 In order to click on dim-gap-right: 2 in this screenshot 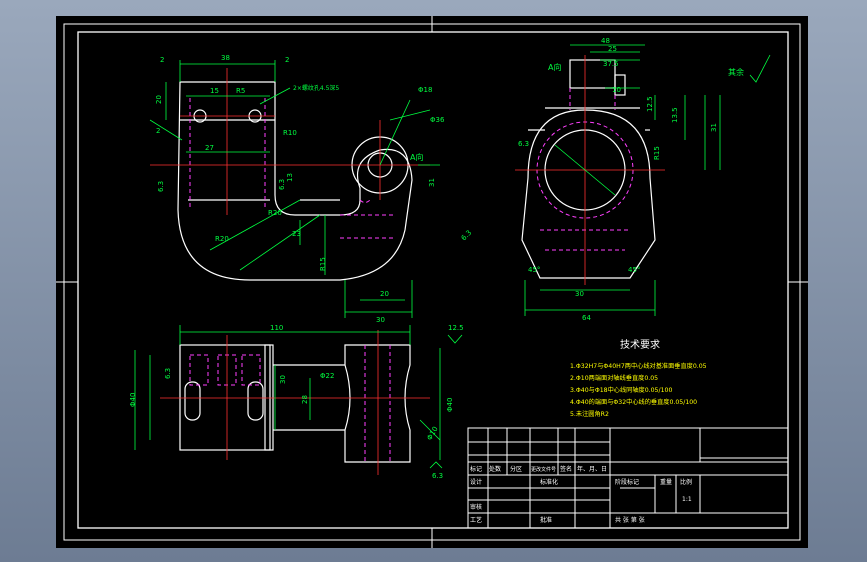, I will do `click(287, 60)`.